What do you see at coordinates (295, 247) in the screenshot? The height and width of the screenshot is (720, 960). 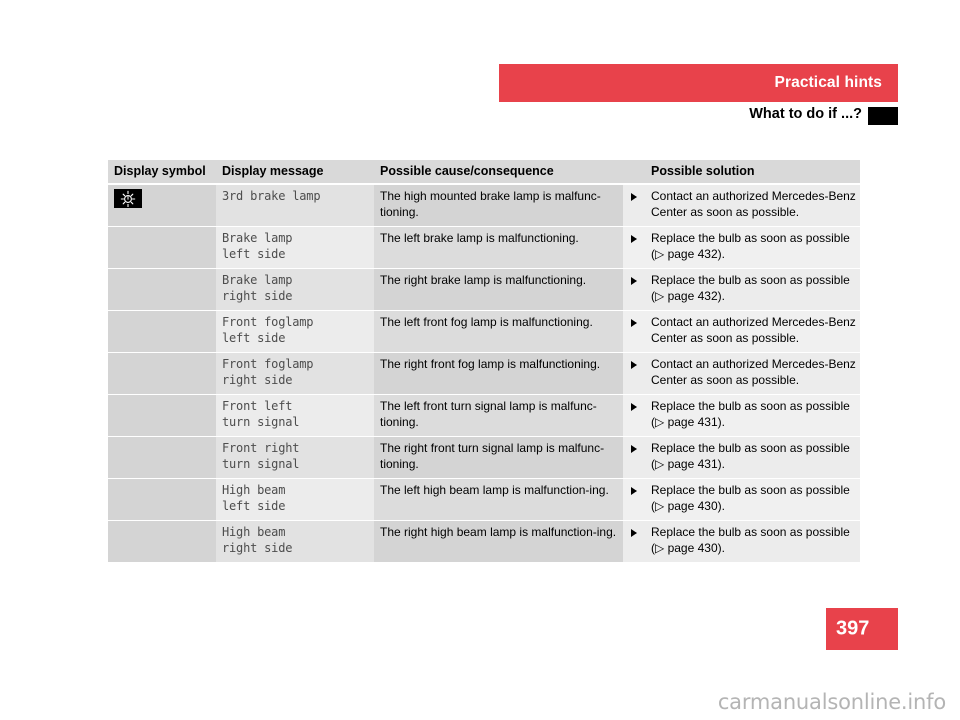 I see `cell-display-message: Brake lamp left side` at bounding box center [295, 247].